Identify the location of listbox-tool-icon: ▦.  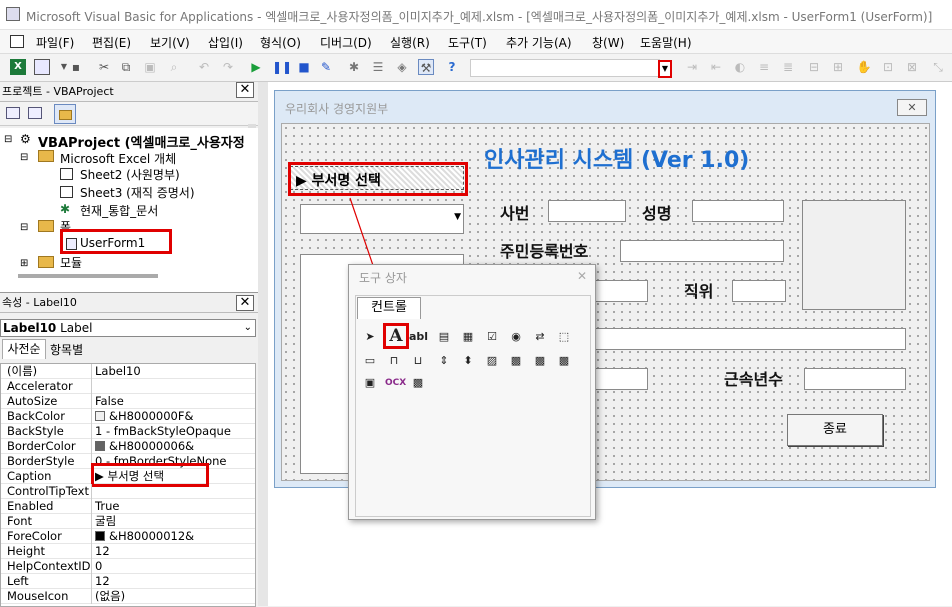
(468, 337).